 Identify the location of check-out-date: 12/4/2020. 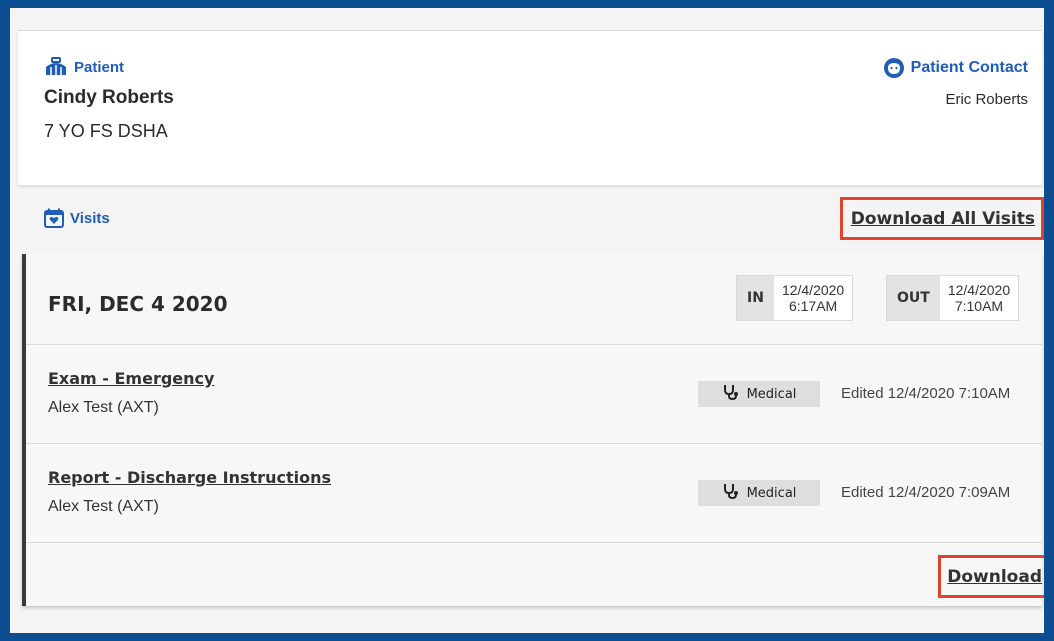
(979, 290).